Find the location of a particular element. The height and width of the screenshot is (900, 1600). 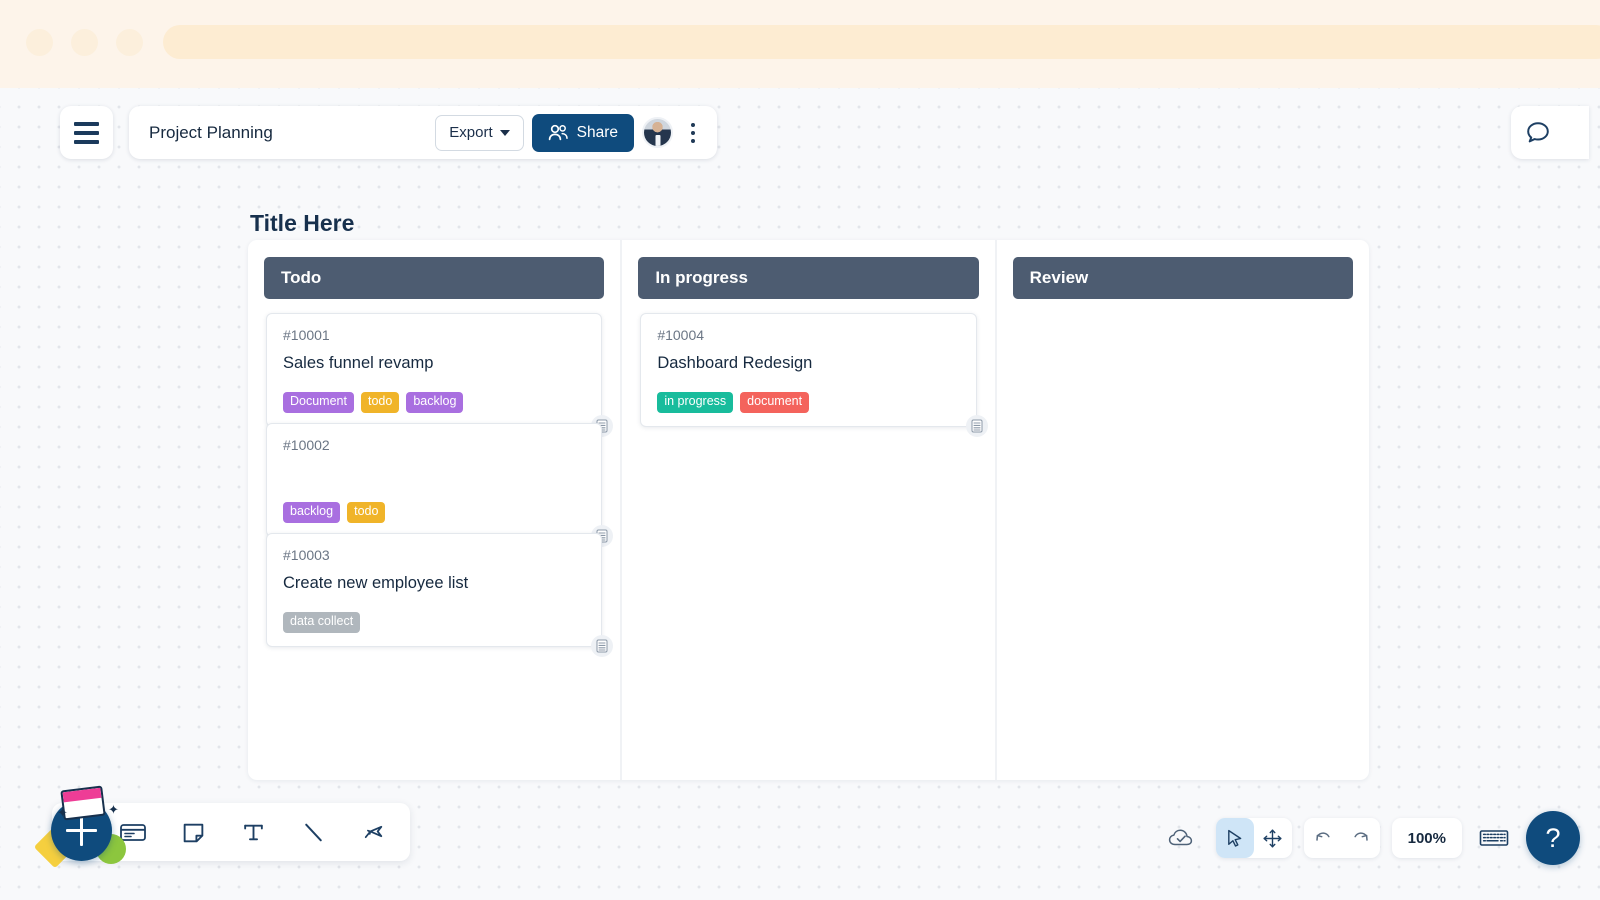

share-button: Share is located at coordinates (582, 132).